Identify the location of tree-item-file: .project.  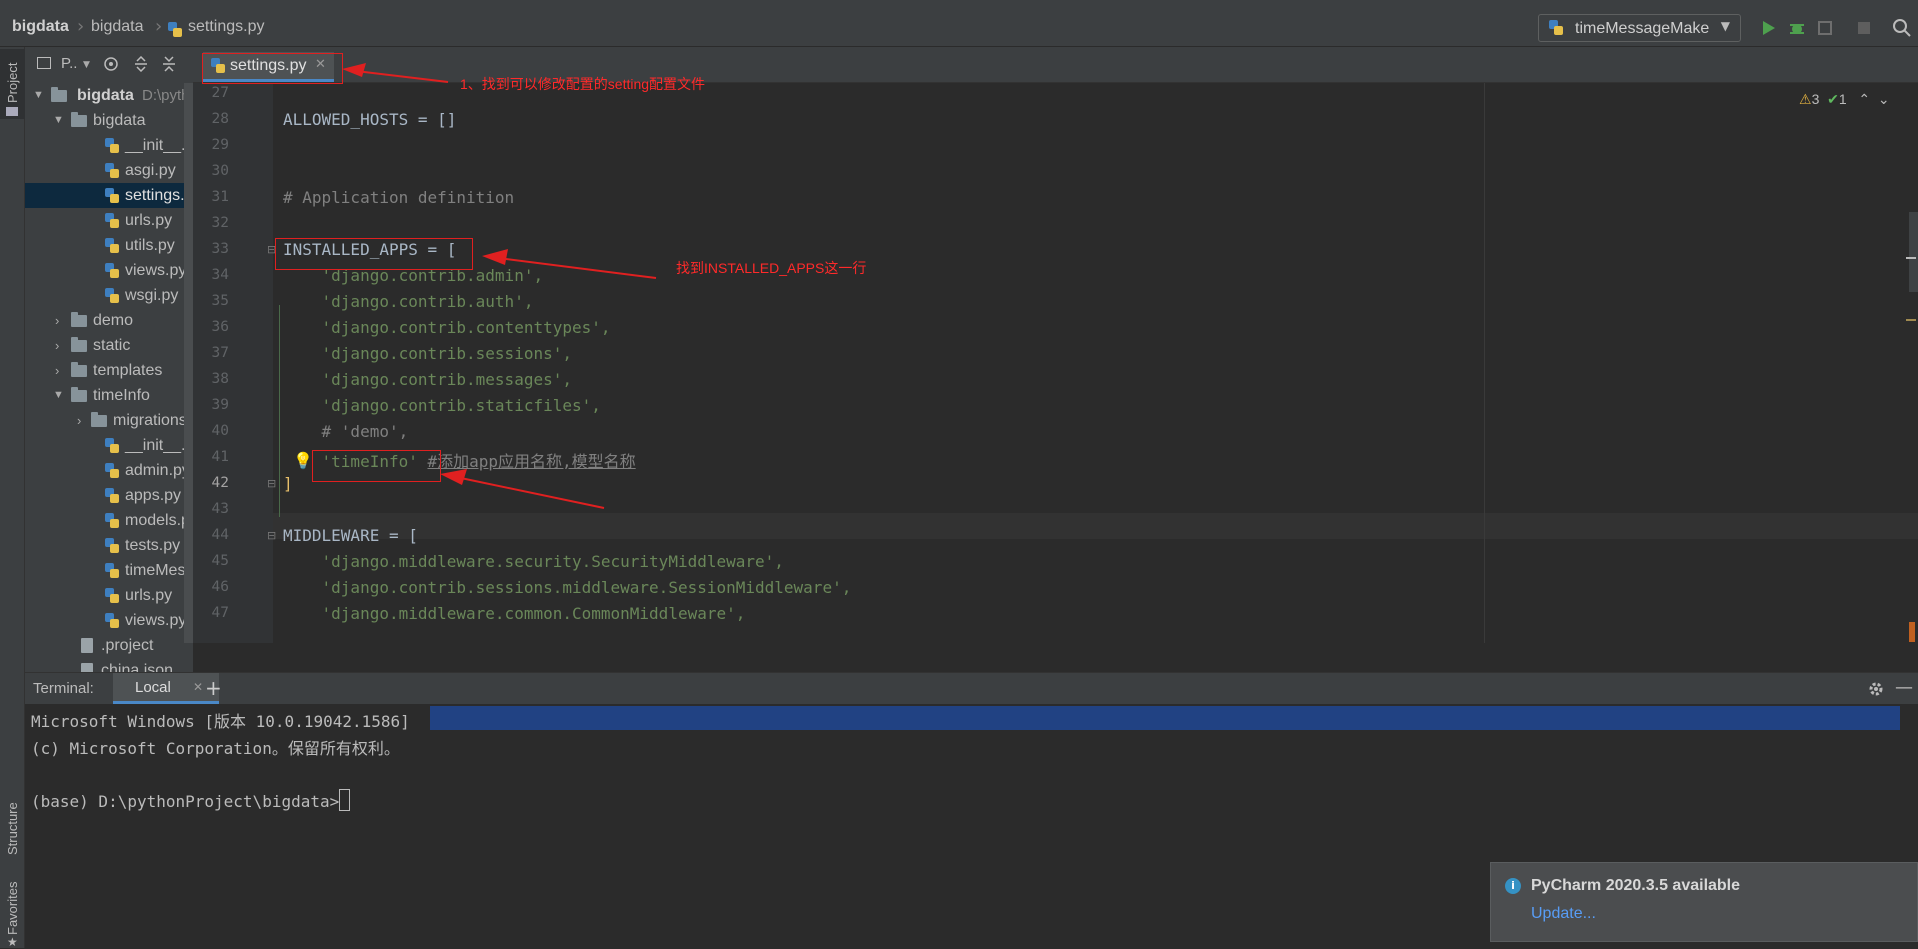
(109, 645).